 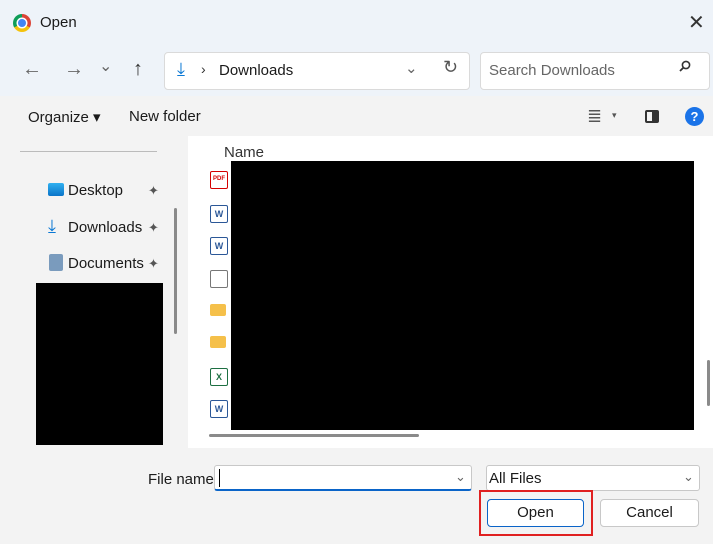 What do you see at coordinates (696, 22) in the screenshot?
I see `close-button: ✕` at bounding box center [696, 22].